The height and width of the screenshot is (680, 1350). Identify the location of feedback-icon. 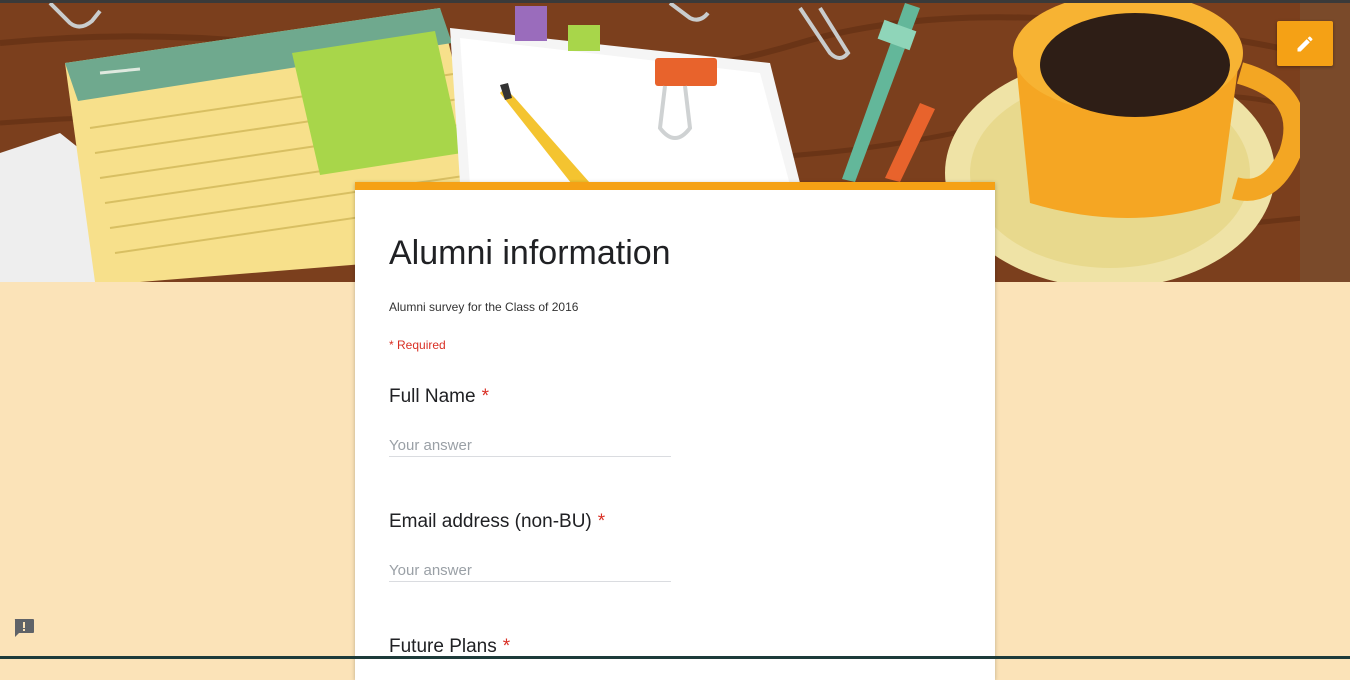
(24, 628).